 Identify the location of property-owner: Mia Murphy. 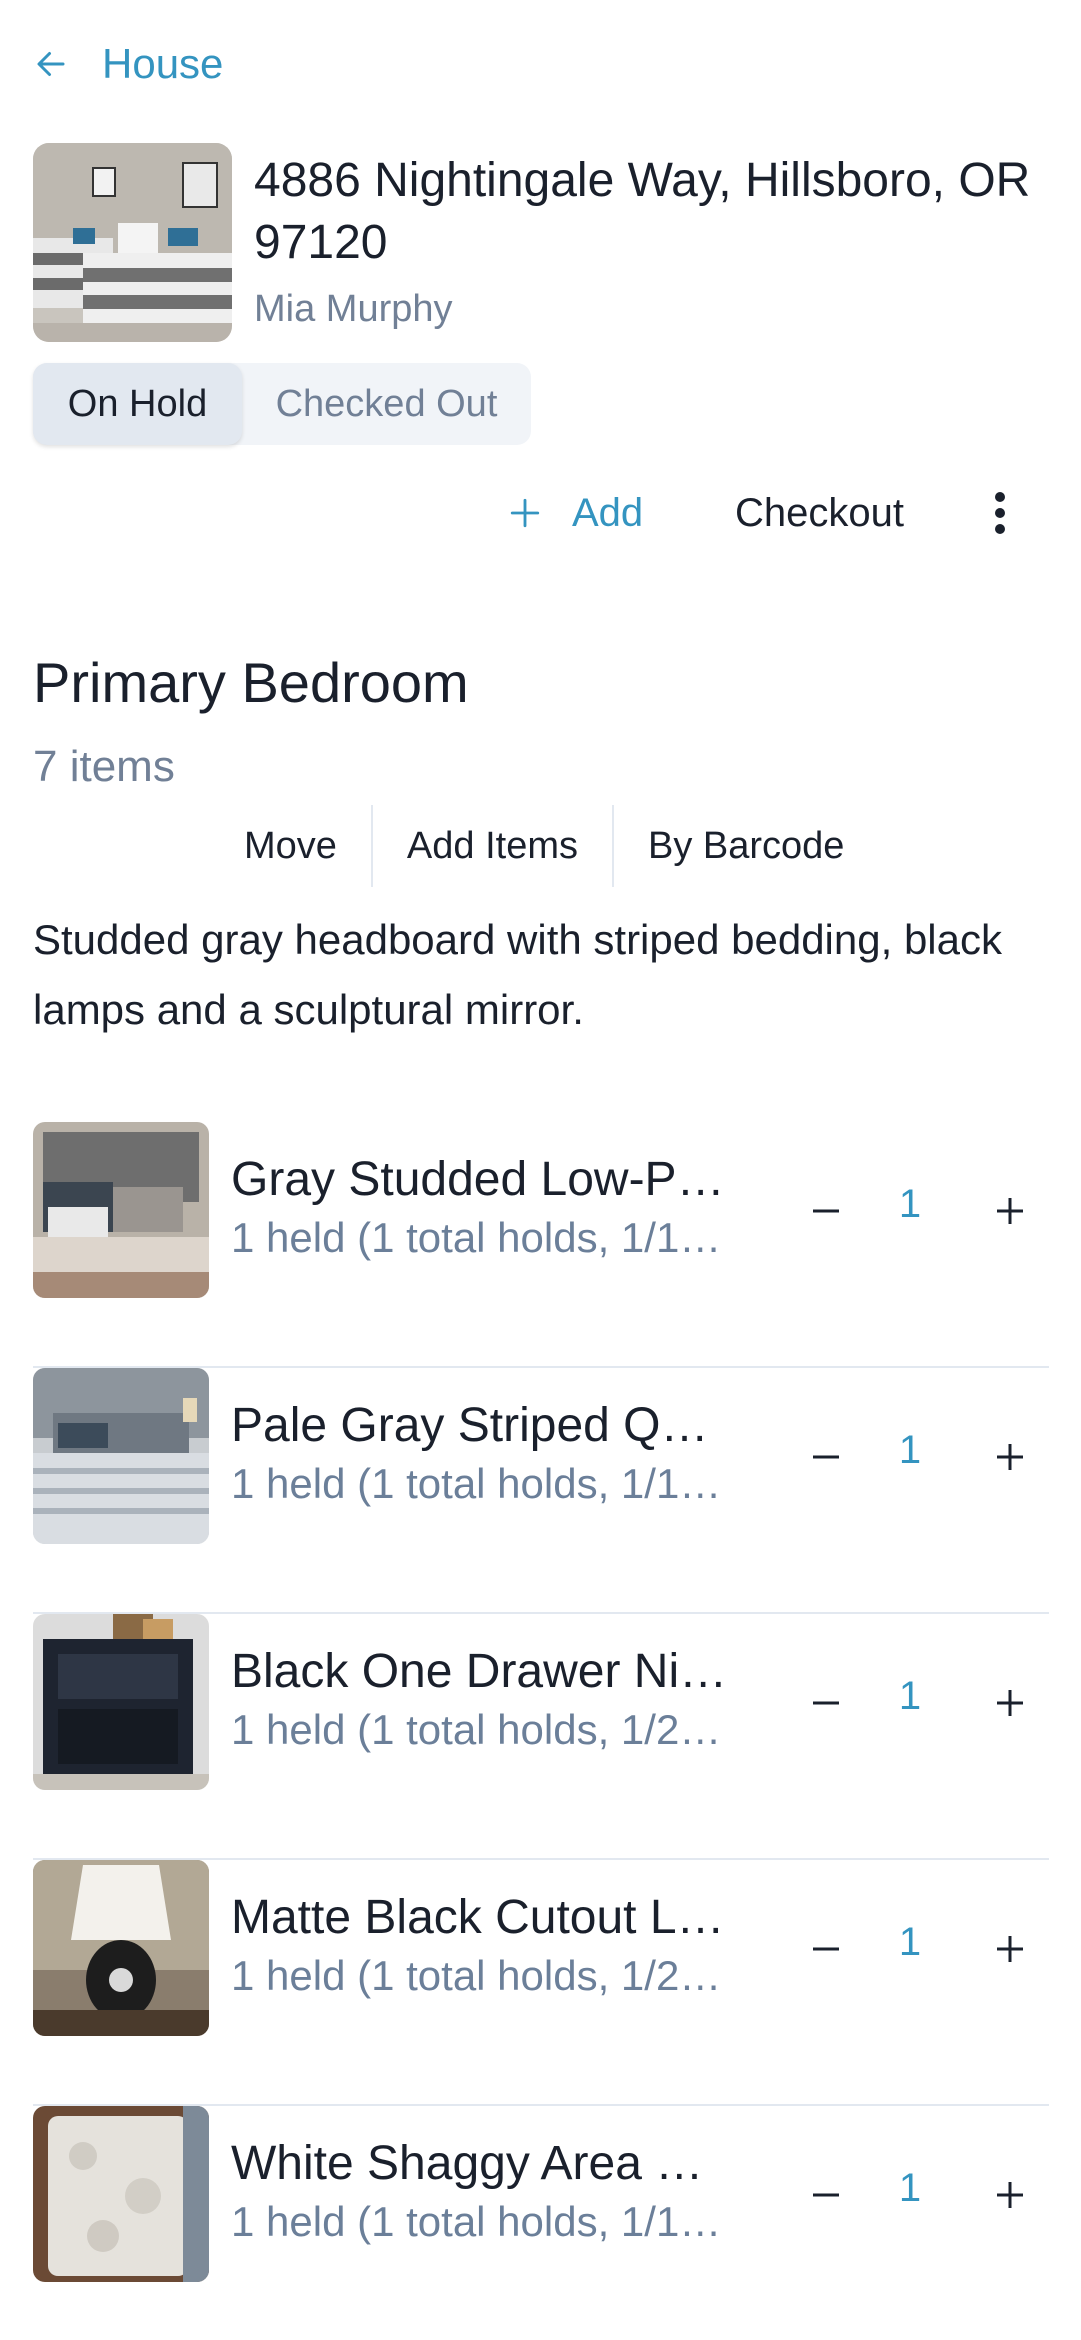
(353, 309).